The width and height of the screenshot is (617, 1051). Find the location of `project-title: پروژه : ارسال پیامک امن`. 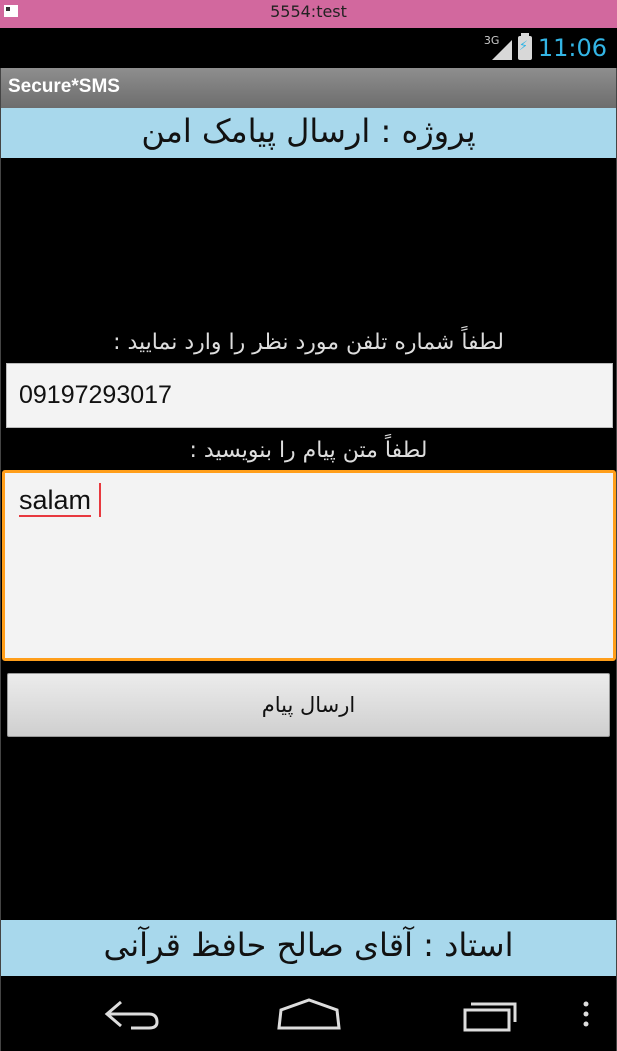

project-title: پروژه : ارسال پیامک امن is located at coordinates (308, 131).